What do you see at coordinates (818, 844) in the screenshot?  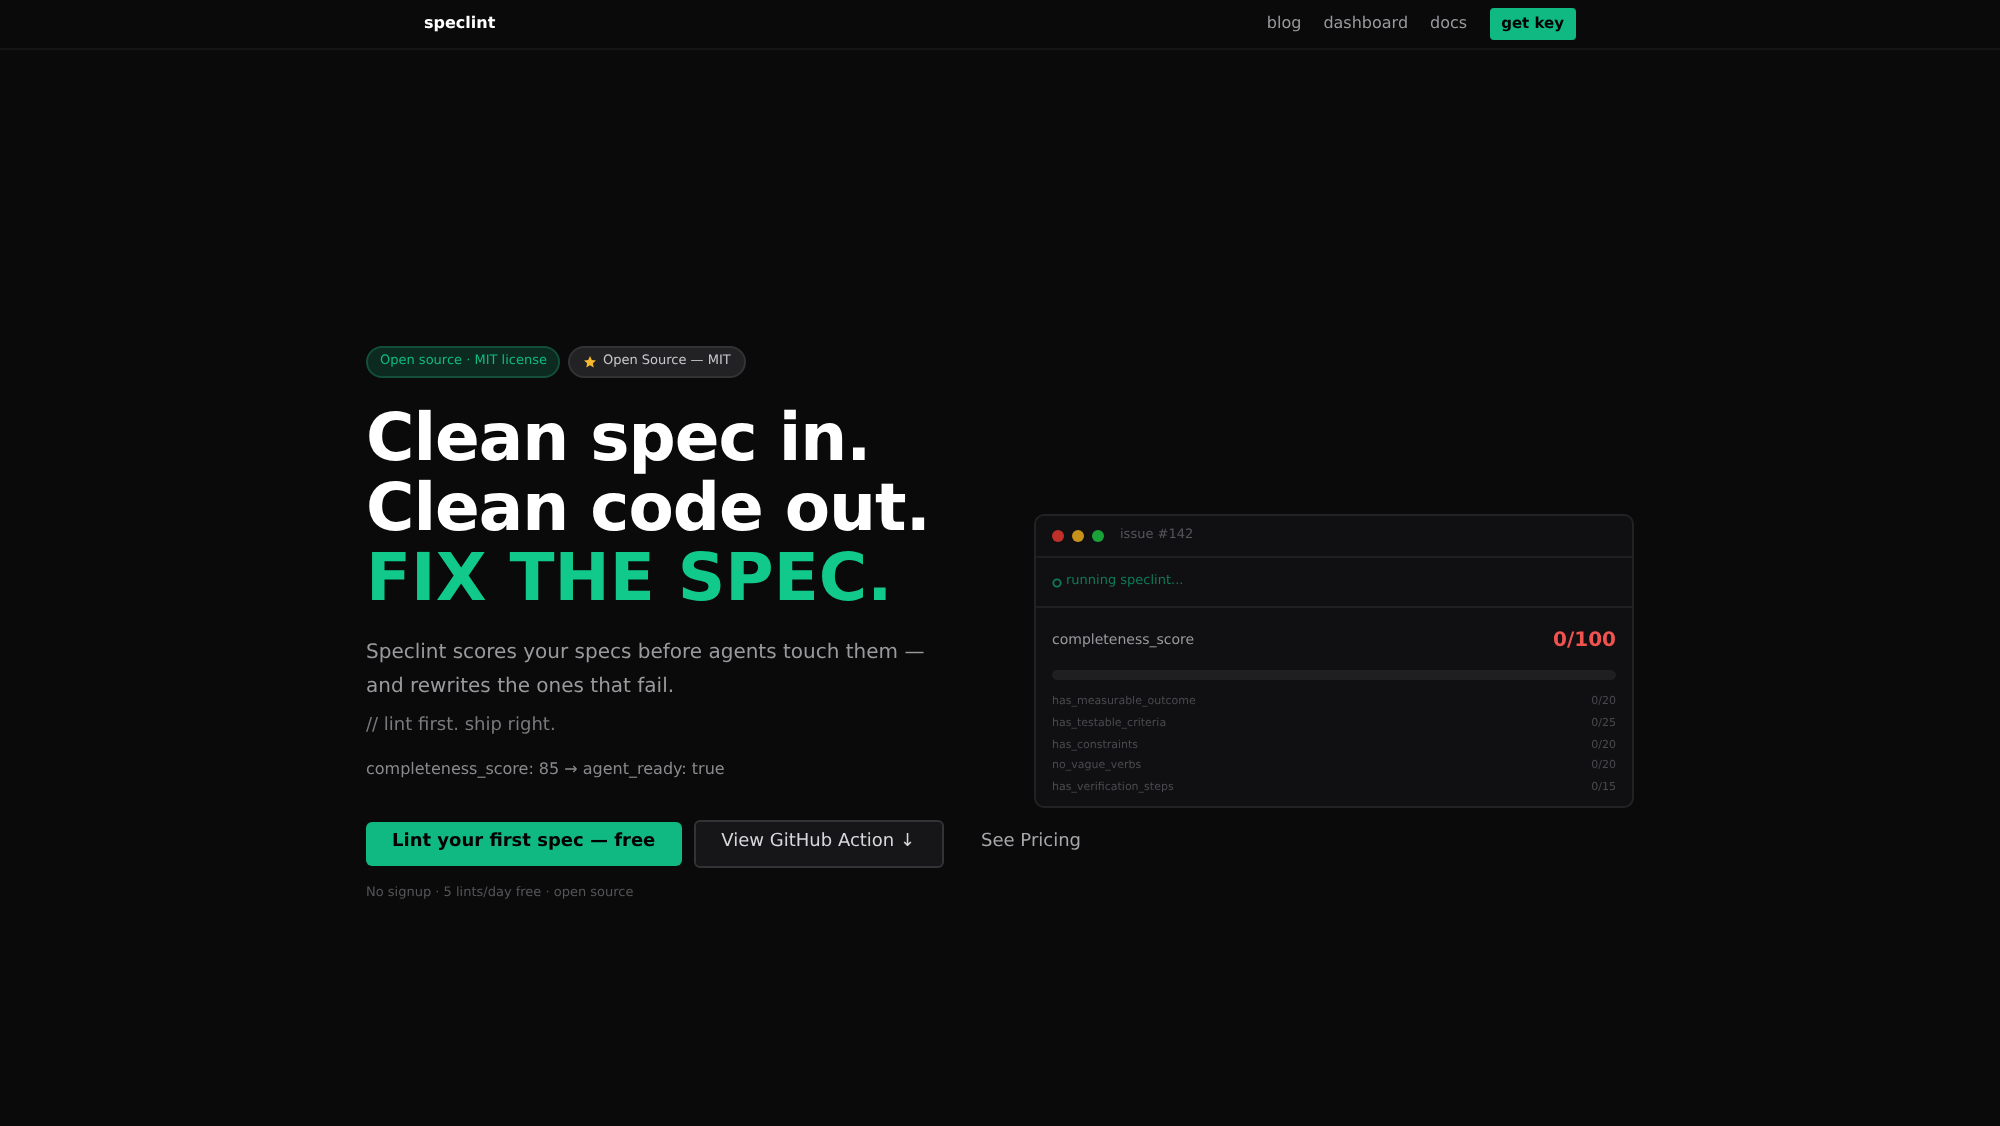 I see `github-action-button: View GitHub Action ↓` at bounding box center [818, 844].